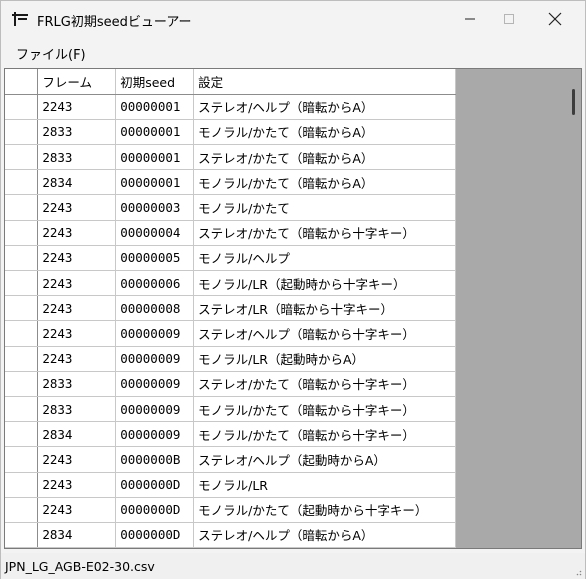 This screenshot has height=579, width=586. Describe the element at coordinates (577, 571) in the screenshot. I see `resize-grip-icon` at that location.